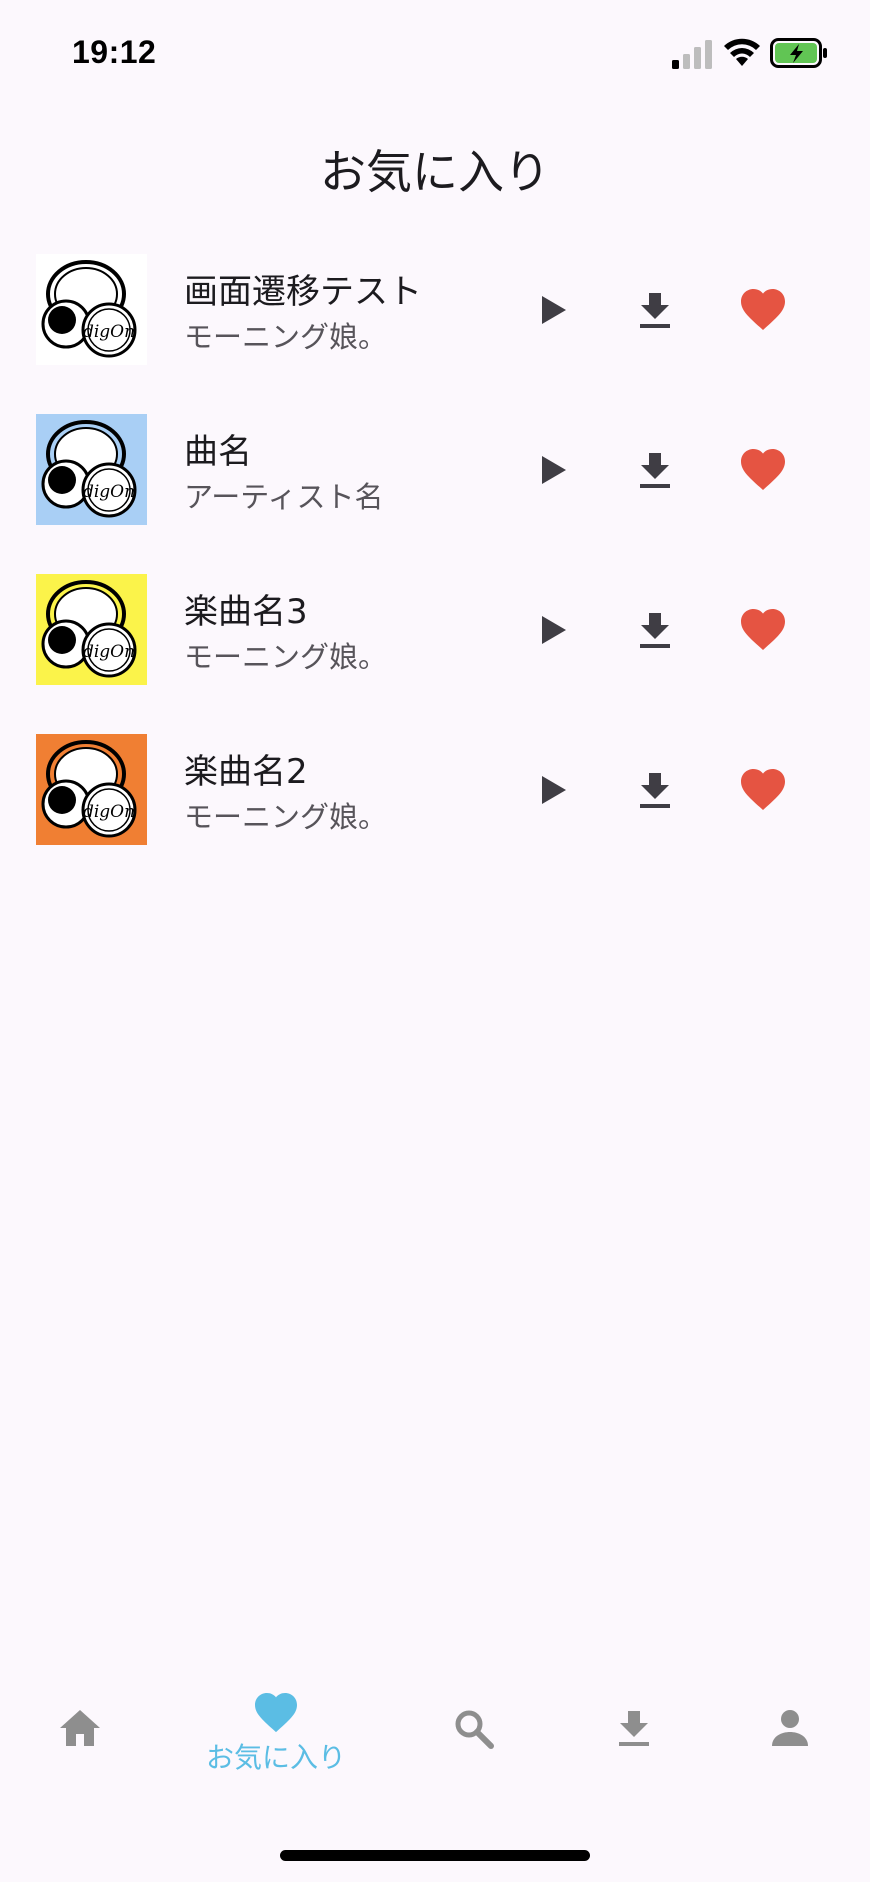  What do you see at coordinates (742, 52) in the screenshot?
I see `wifi-icon` at bounding box center [742, 52].